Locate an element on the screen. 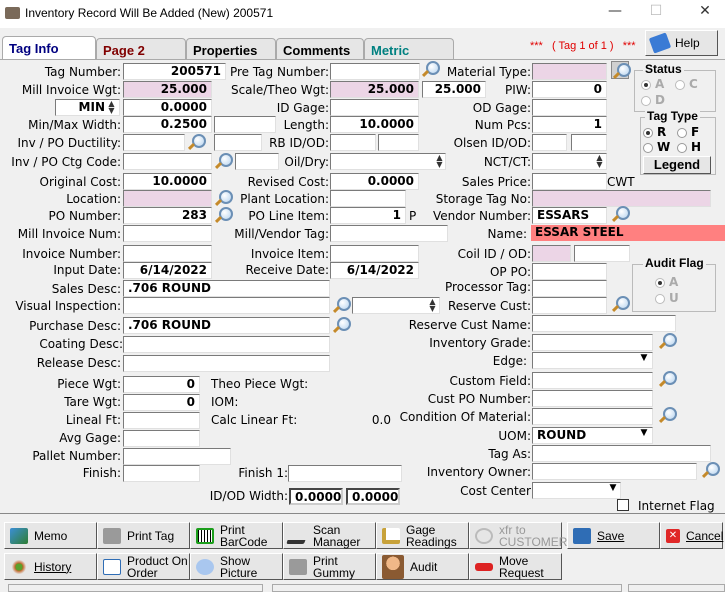 The image size is (725, 592). purchase-desc-field: .706 ROUND is located at coordinates (226, 325).